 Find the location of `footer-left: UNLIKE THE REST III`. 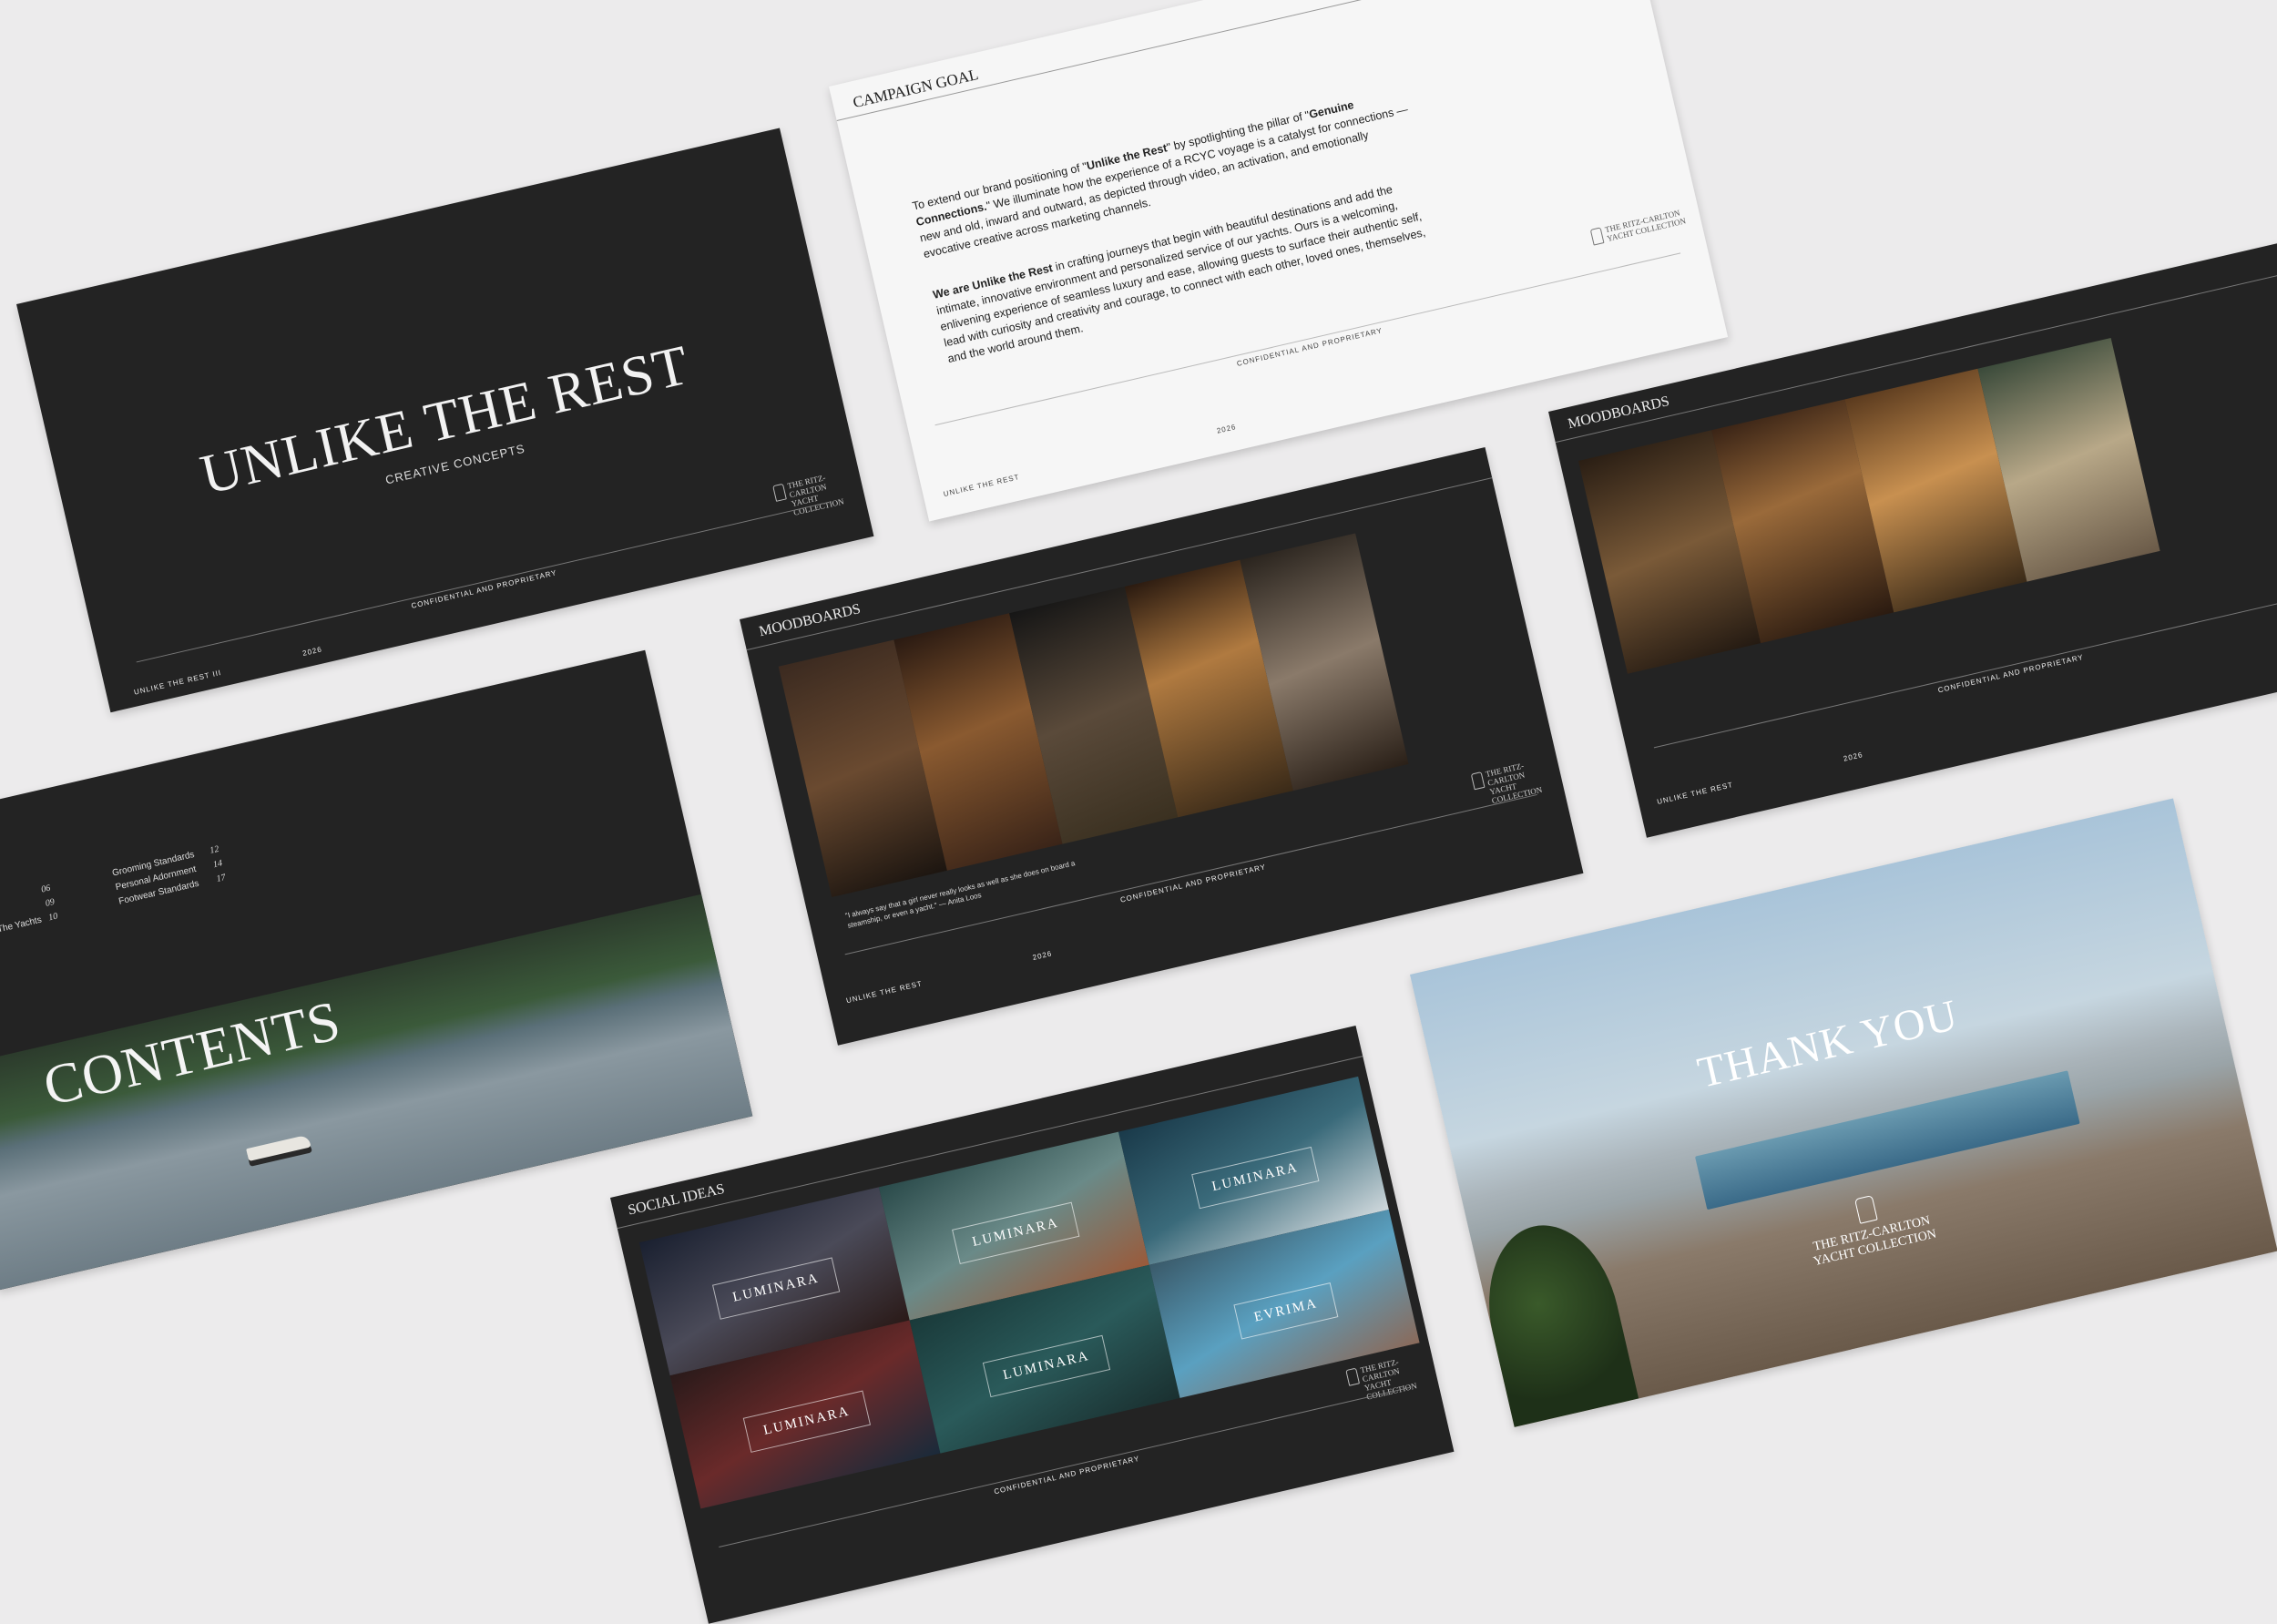

footer-left: UNLIKE THE REST III is located at coordinates (178, 682).